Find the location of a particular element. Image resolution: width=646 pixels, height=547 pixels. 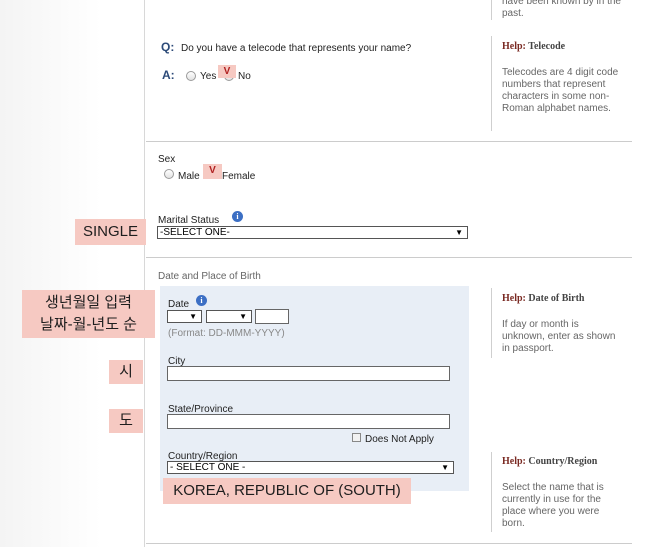

help-divider-top is located at coordinates (491, 10).